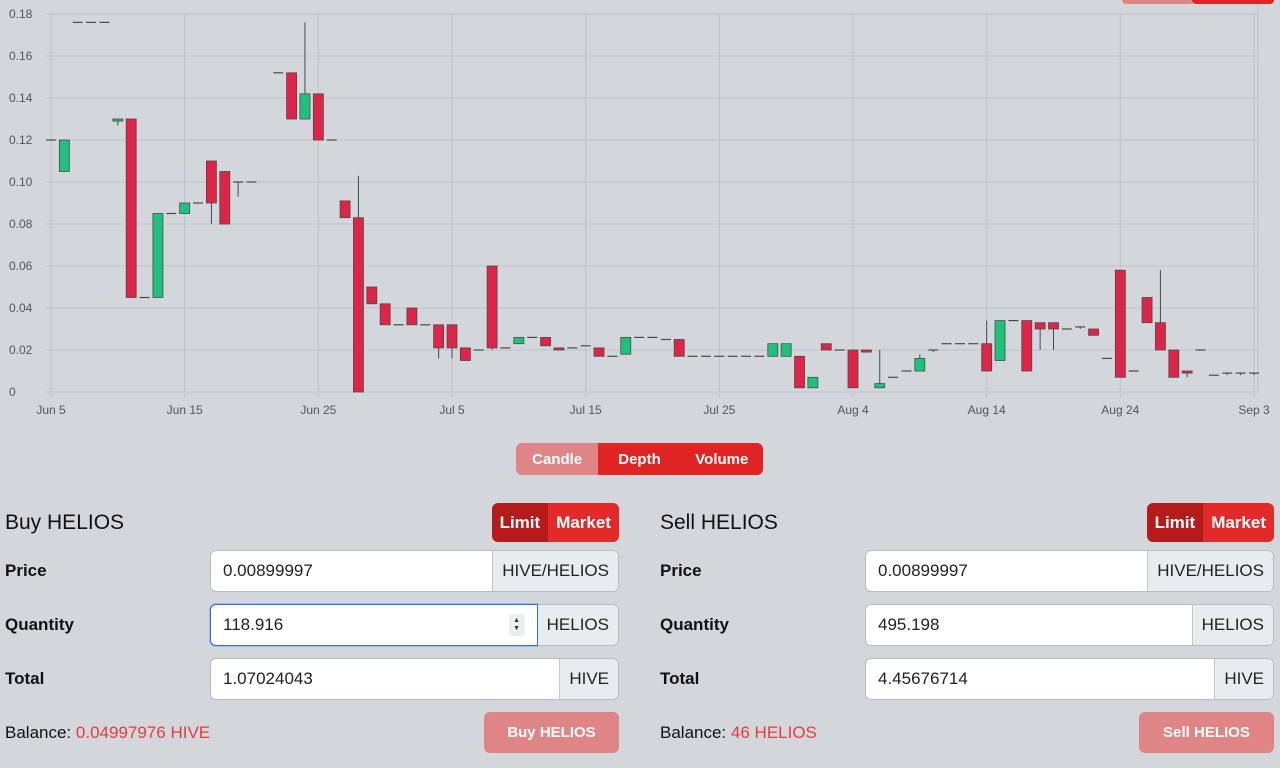  I want to click on chart-type-toggle: Candle Depth Volume, so click(639, 459).